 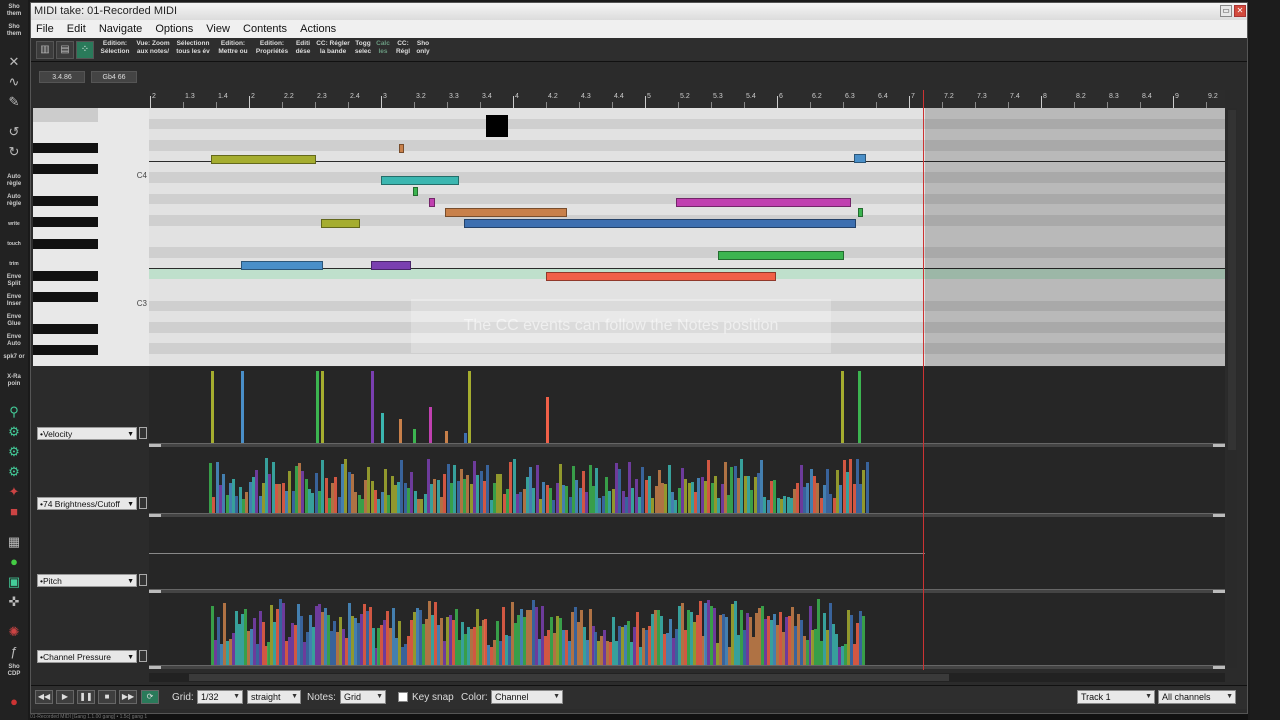 What do you see at coordinates (14, 472) in the screenshot?
I see `tool-icon-4: ⚙` at bounding box center [14, 472].